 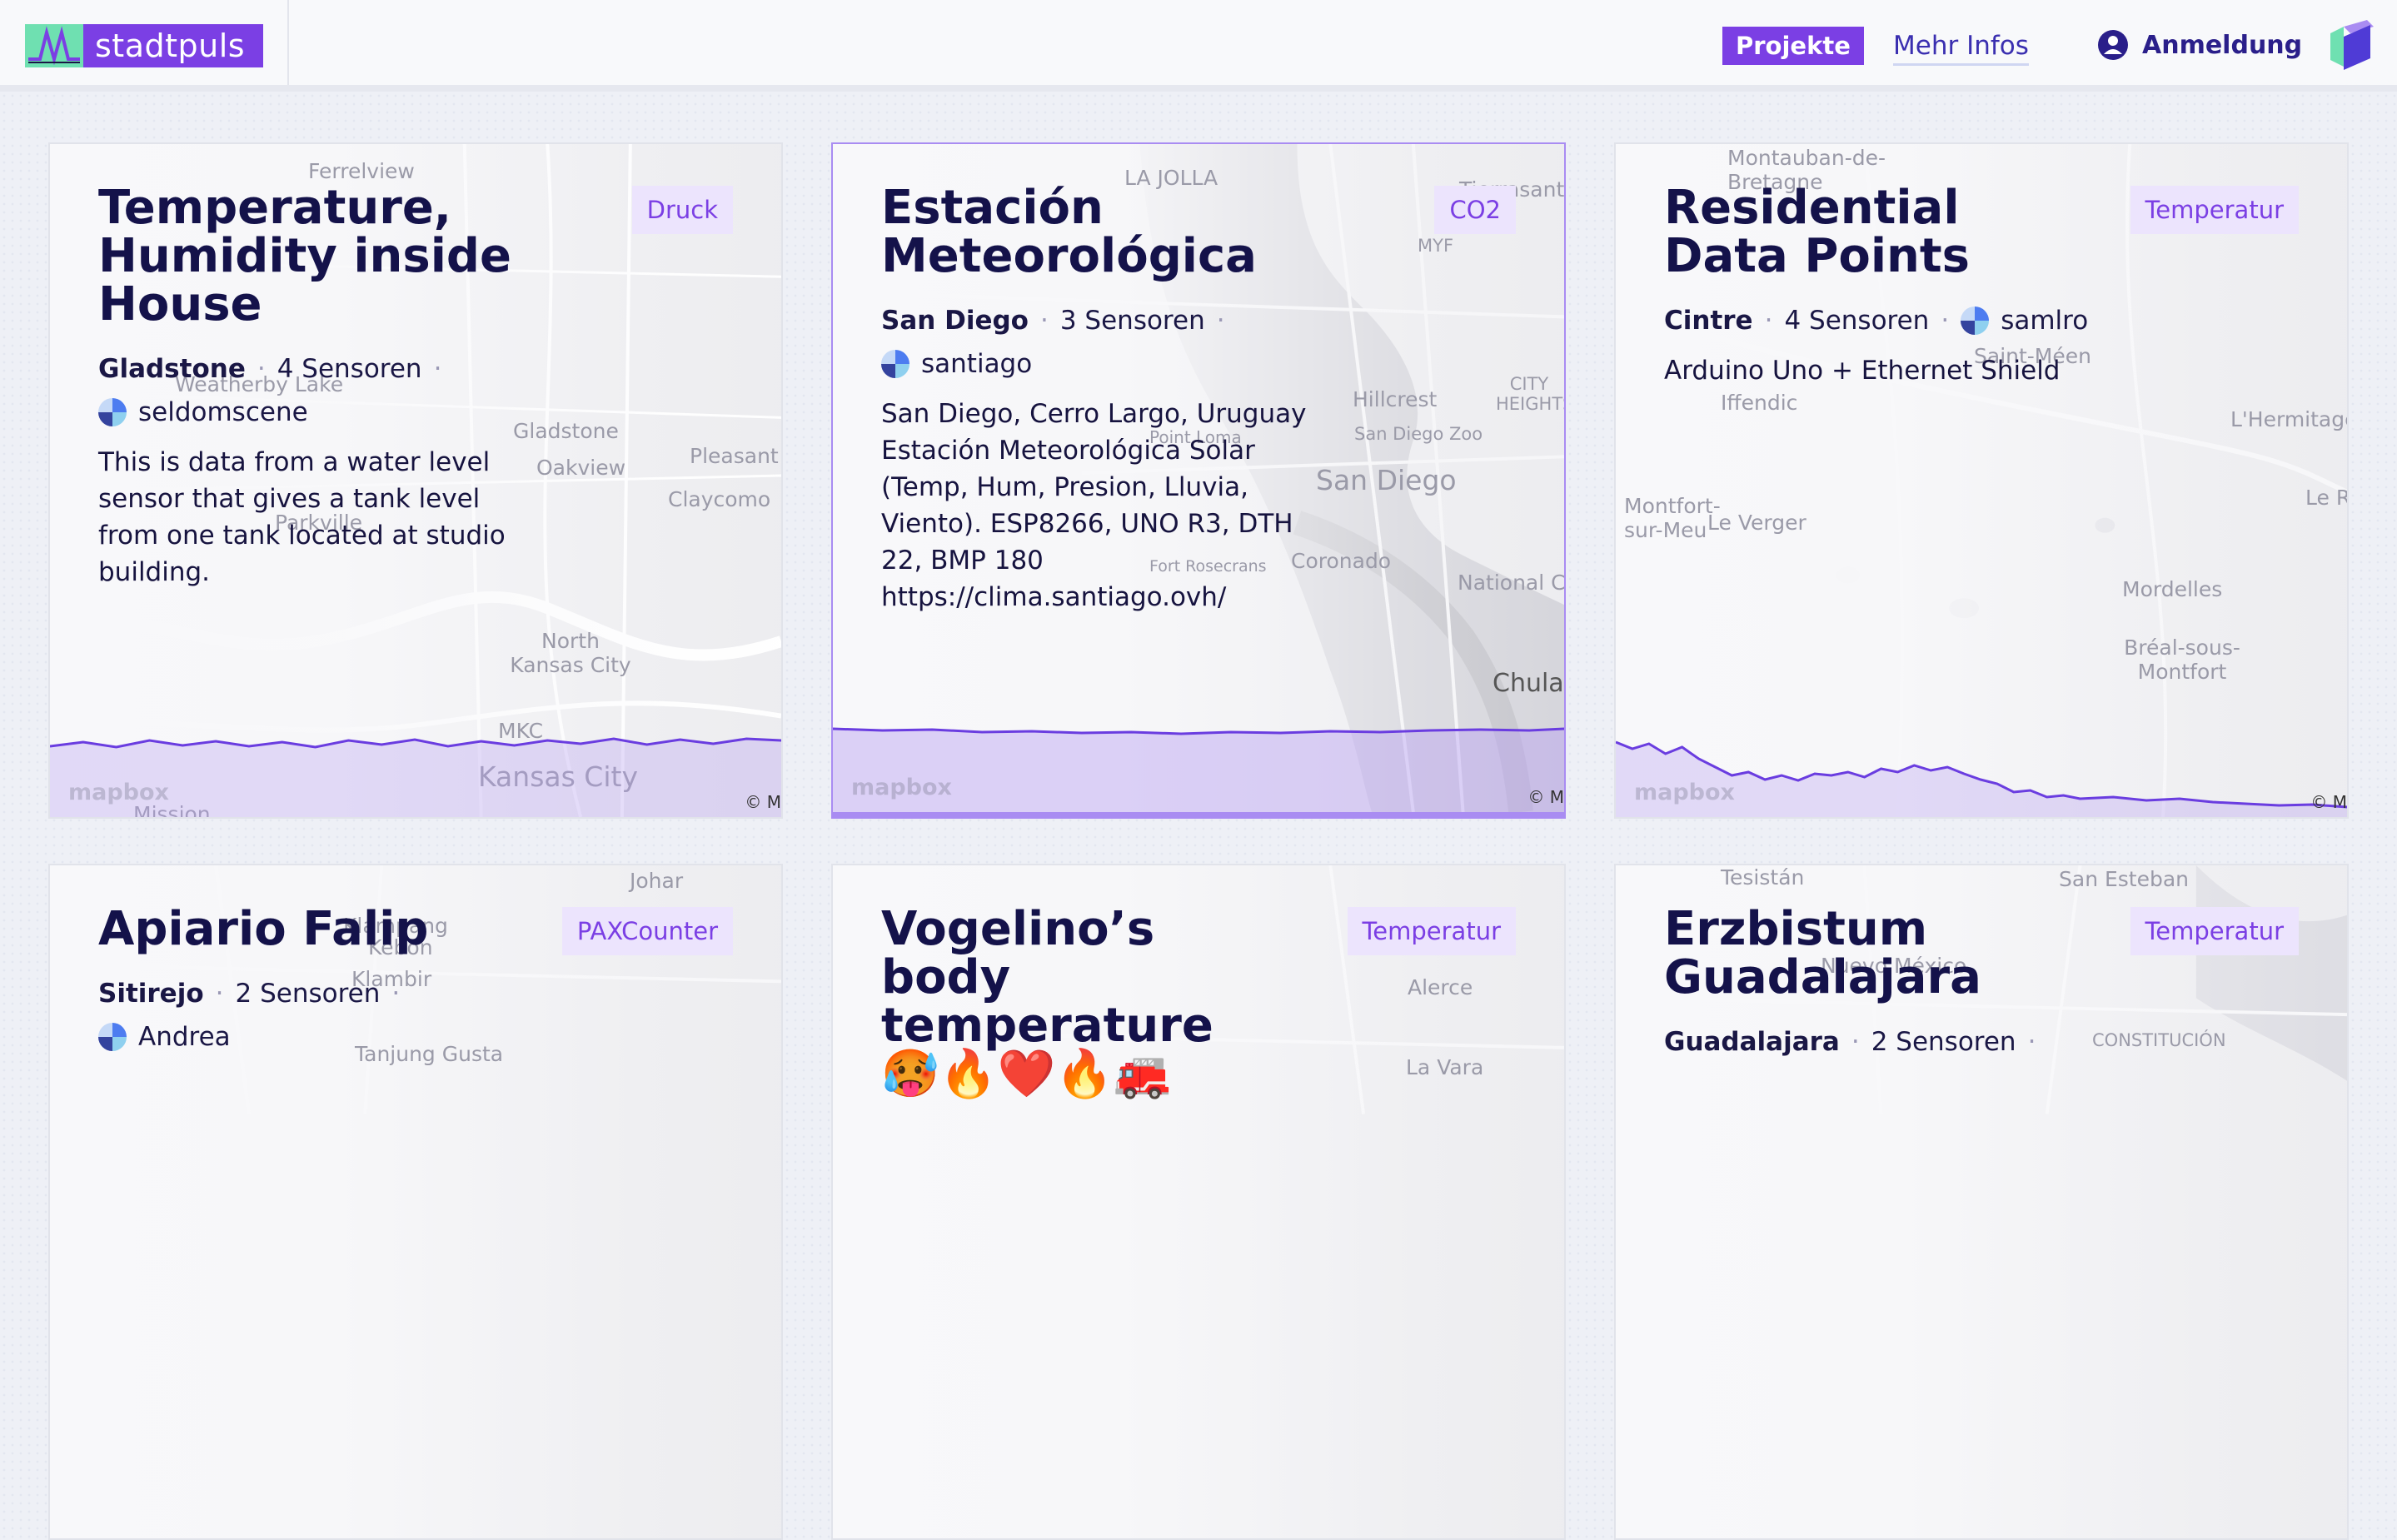 I want to click on map-label: Johar, so click(x=657, y=881).